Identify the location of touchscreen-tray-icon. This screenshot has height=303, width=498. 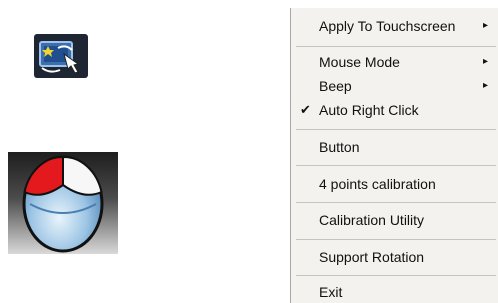
(61, 56).